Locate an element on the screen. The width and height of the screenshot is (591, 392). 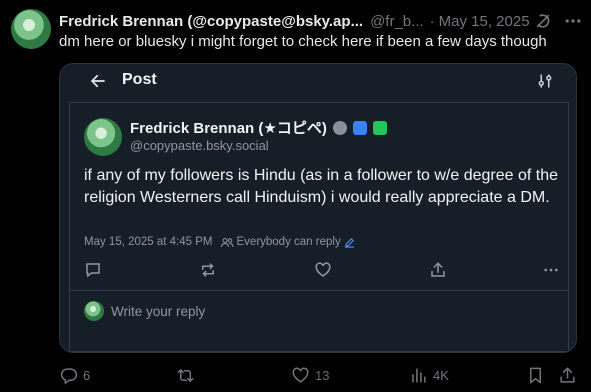
card-author-handle: @copypaste.bsky.social is located at coordinates (199, 145).